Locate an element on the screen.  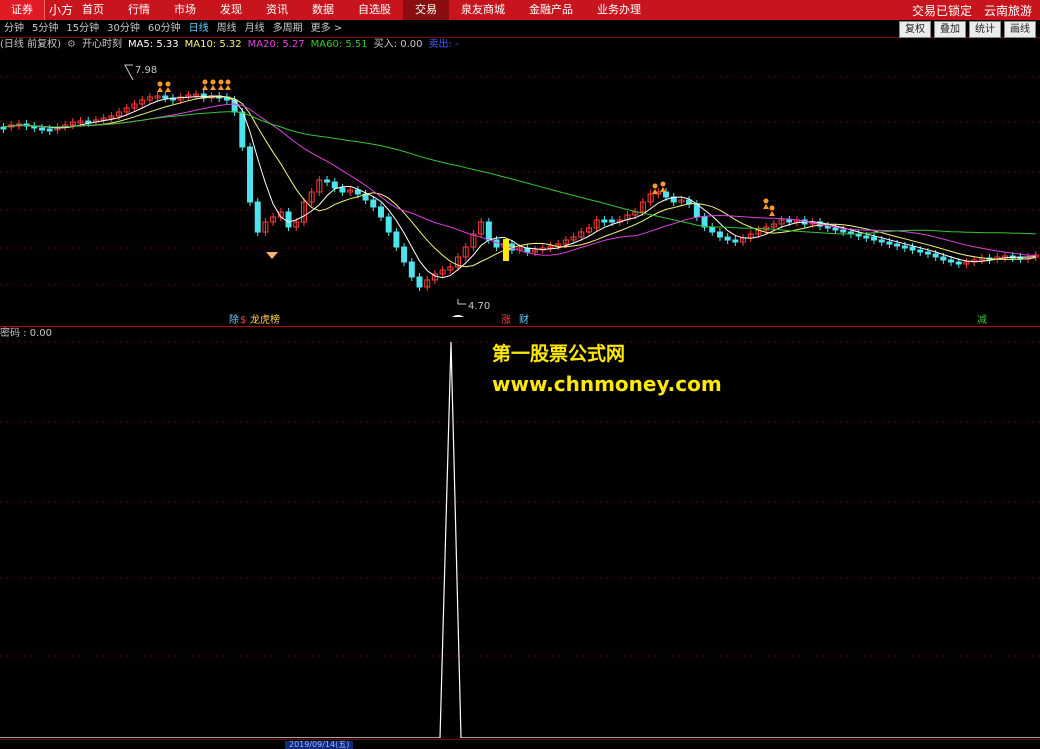
nav-item: 资讯 is located at coordinates (277, 10).